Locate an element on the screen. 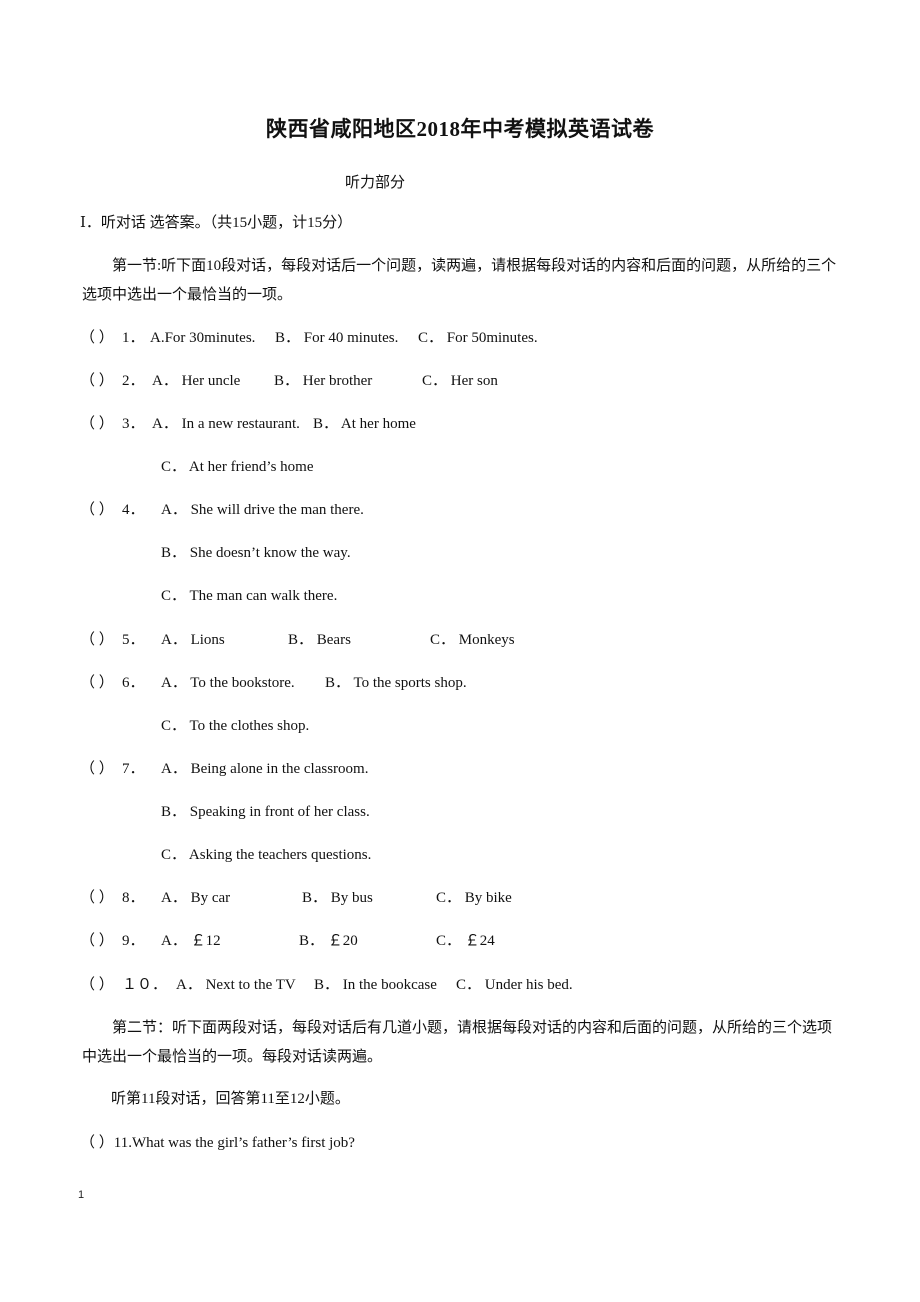  question-5: （ ） 5． is located at coordinates (112, 640).